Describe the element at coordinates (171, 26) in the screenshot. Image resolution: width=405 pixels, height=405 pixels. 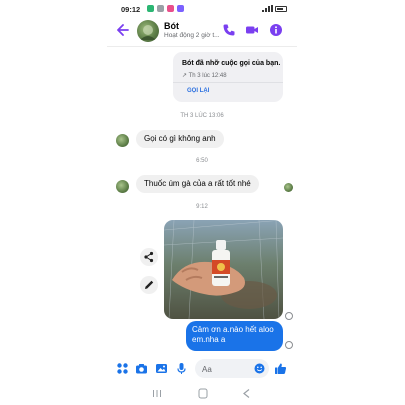
I see `contact-name: Bót` at that location.